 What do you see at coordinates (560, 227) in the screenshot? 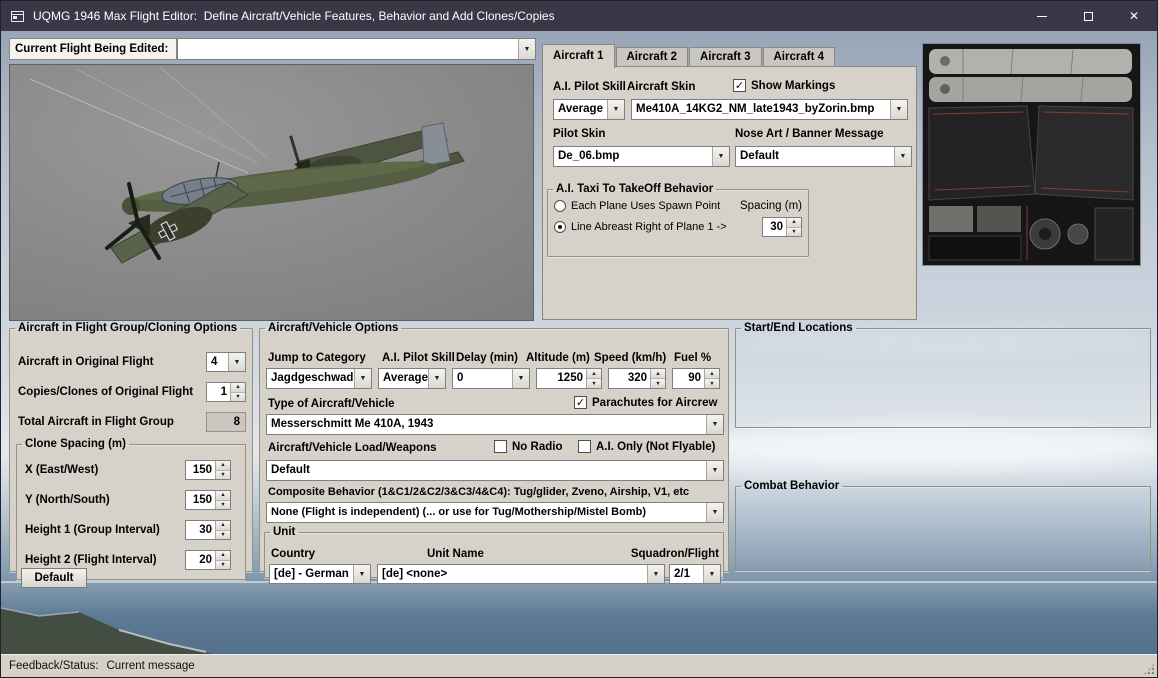
I see `line-abreast-radio` at bounding box center [560, 227].